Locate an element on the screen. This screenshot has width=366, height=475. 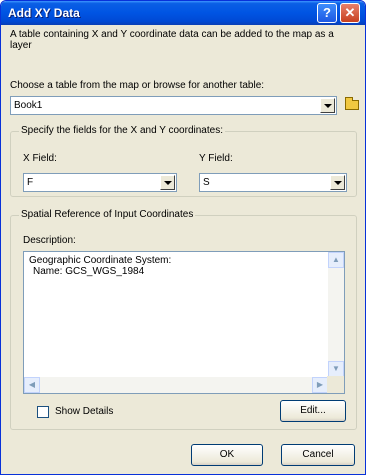
scroll-left-icon: ◀ is located at coordinates (32, 385).